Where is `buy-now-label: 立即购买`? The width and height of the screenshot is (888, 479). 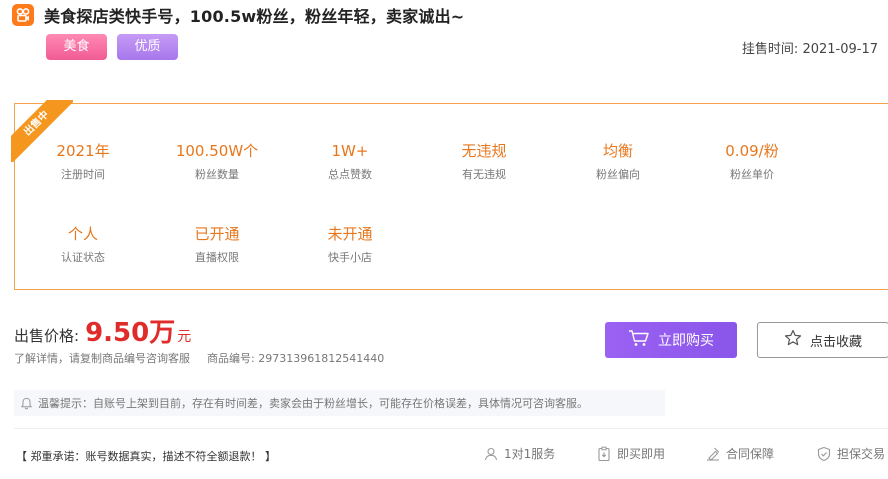 buy-now-label: 立即购买 is located at coordinates (686, 341).